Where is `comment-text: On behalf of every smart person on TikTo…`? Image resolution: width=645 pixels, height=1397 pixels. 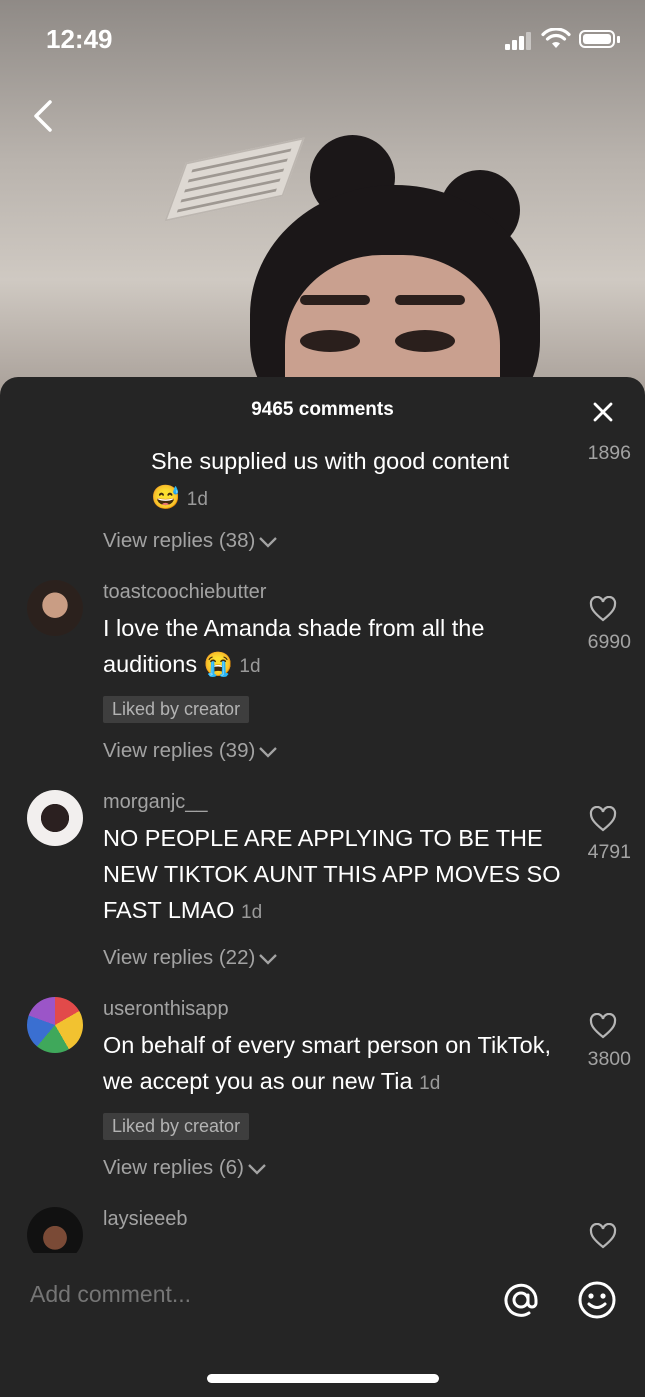
comment-text: On behalf of every smart person on TikTo… is located at coordinates (327, 1063).